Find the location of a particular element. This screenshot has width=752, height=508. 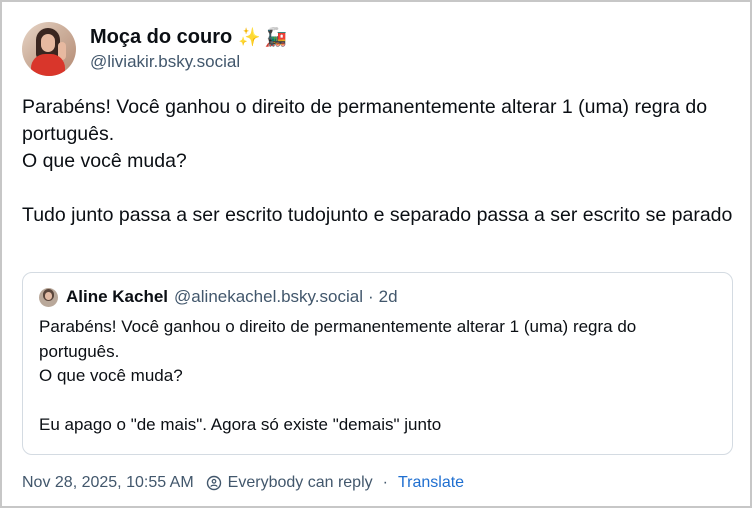

quoted-author-handle: @alinekachel.bsky.social is located at coordinates (268, 297).